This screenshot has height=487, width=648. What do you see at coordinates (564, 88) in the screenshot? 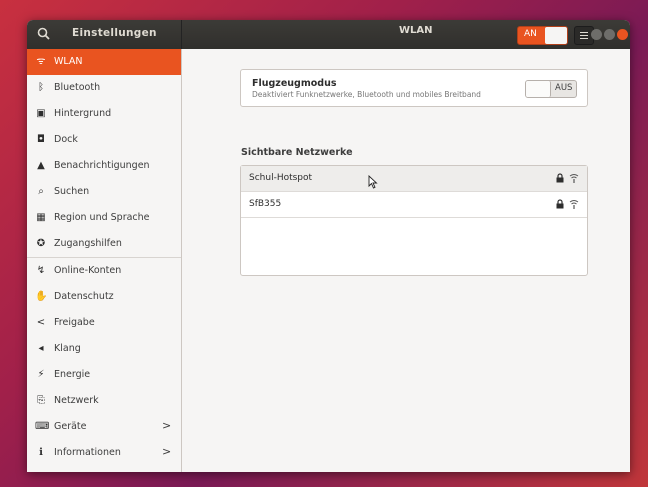
I see `airplane-switch-label: AUS` at bounding box center [564, 88].